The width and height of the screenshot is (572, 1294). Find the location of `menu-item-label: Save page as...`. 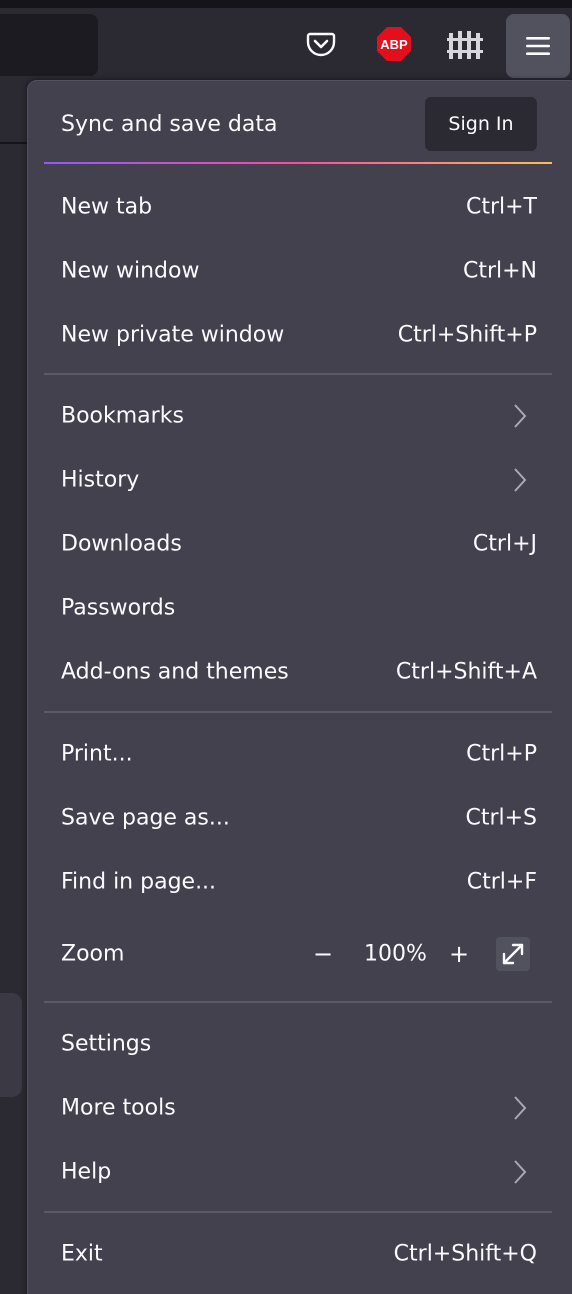

menu-item-label: Save page as... is located at coordinates (145, 818).